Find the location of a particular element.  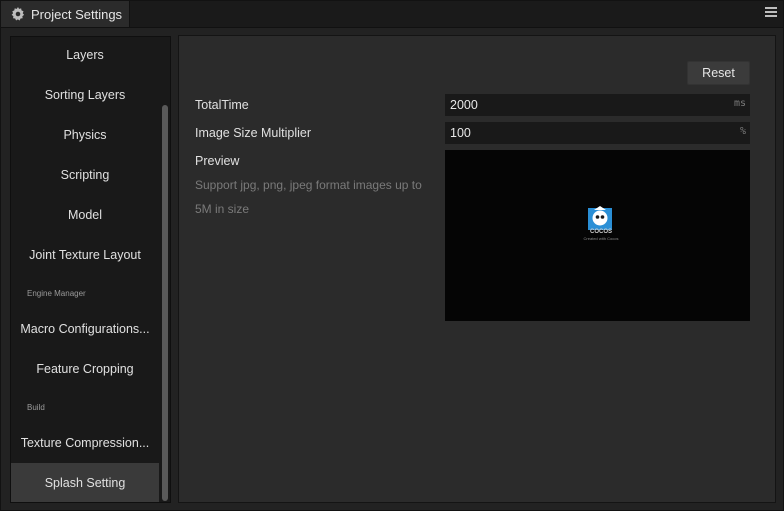

preview-label: Preview is located at coordinates (217, 161).